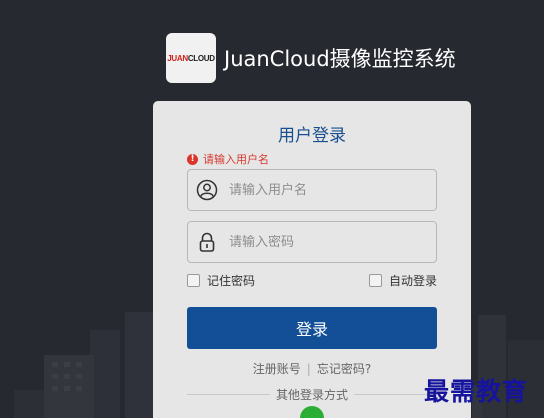  I want to click on forgot-password-link: 忘记密码?, so click(344, 369).